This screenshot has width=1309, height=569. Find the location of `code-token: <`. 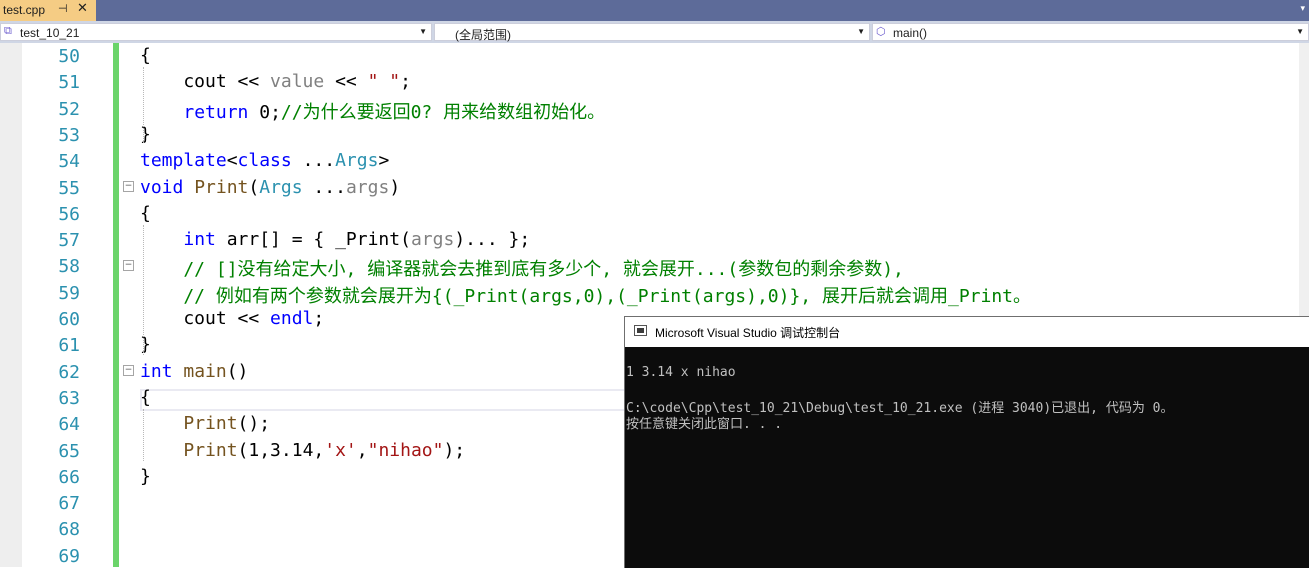

code-token: < is located at coordinates (232, 160).